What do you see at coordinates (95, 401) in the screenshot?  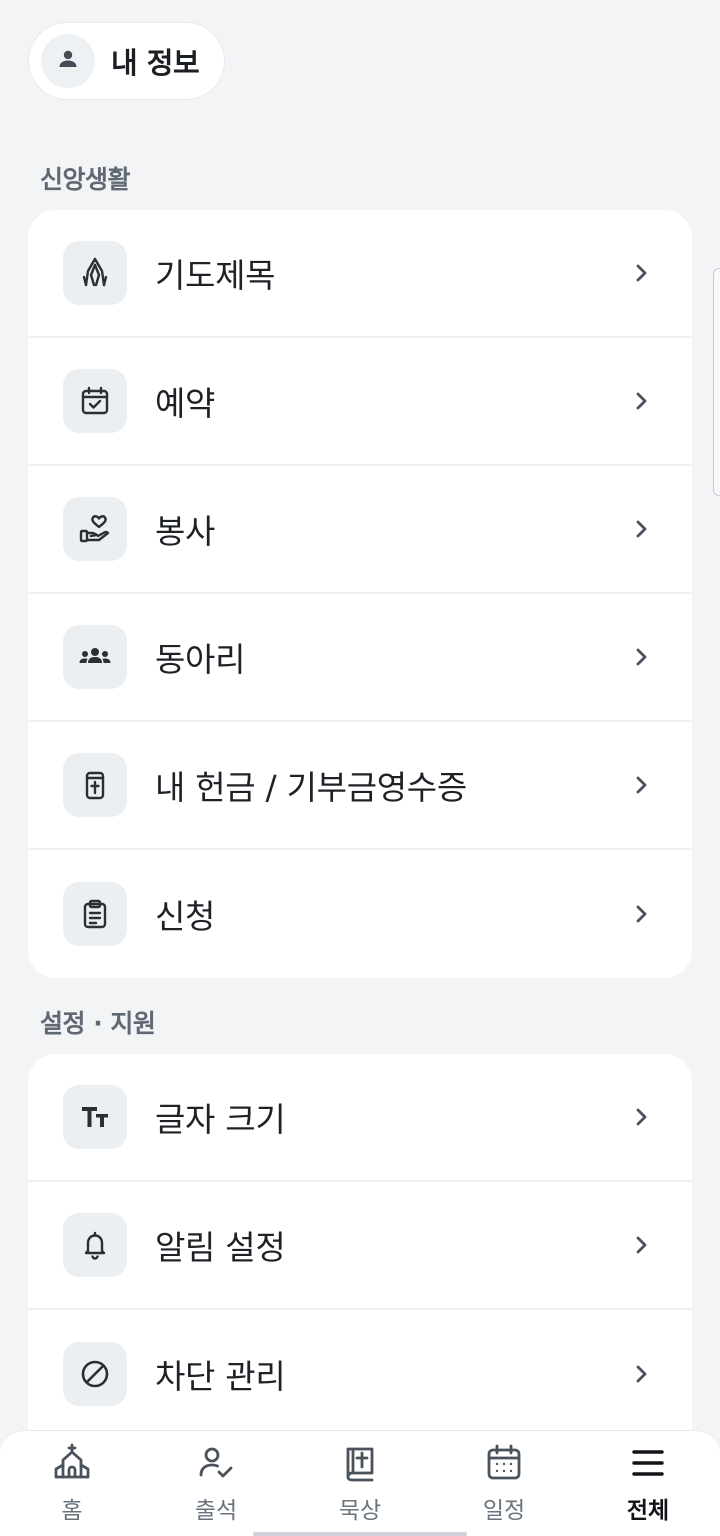 I see `calendar-check-icon` at bounding box center [95, 401].